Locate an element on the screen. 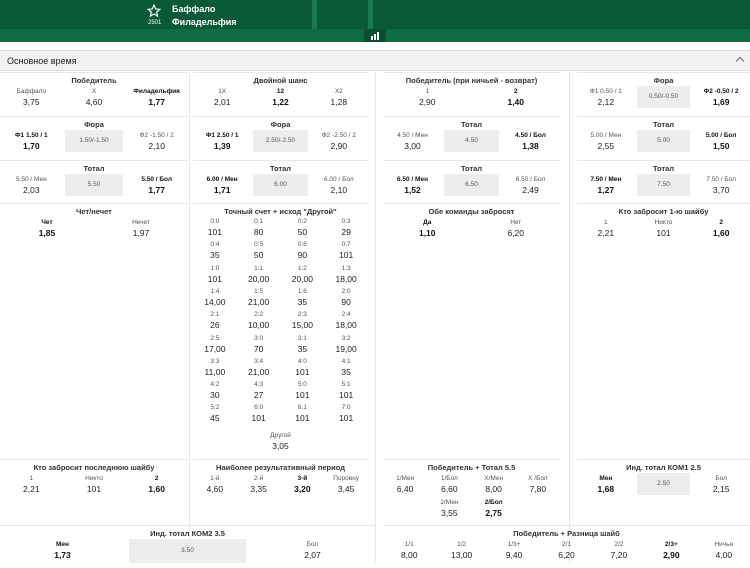  odds-button: 6.50 / Бол 2,49 is located at coordinates (530, 185).